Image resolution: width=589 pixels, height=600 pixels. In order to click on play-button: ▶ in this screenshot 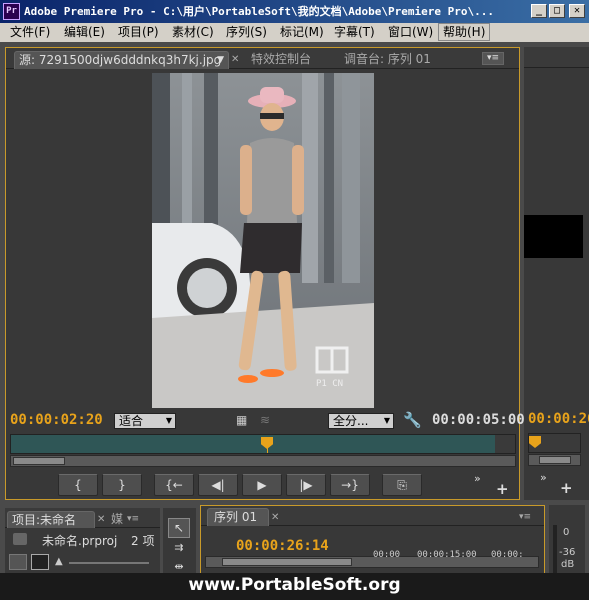, I will do `click(262, 485)`.